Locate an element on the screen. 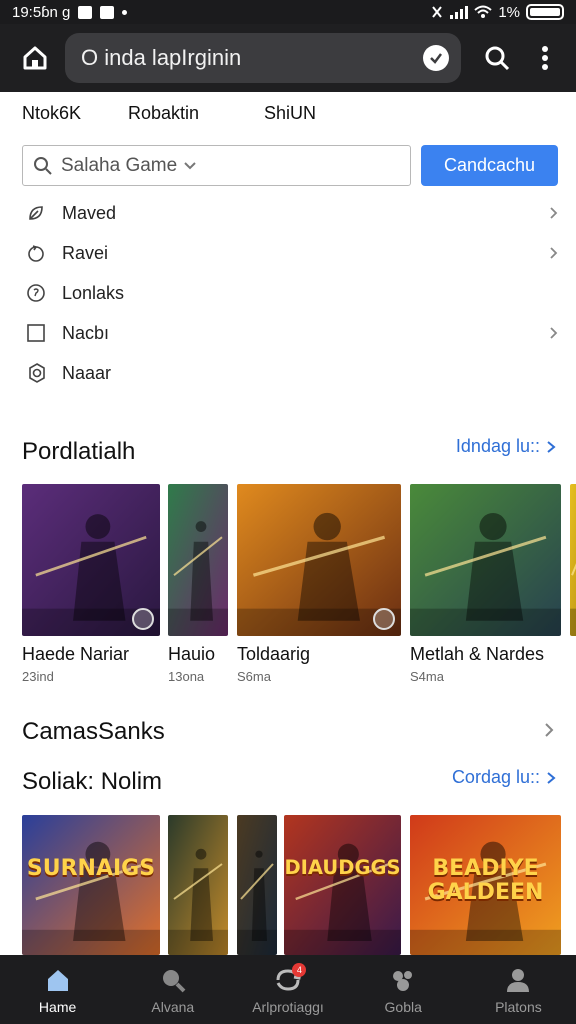  tab-3: ShiUN is located at coordinates (290, 113).